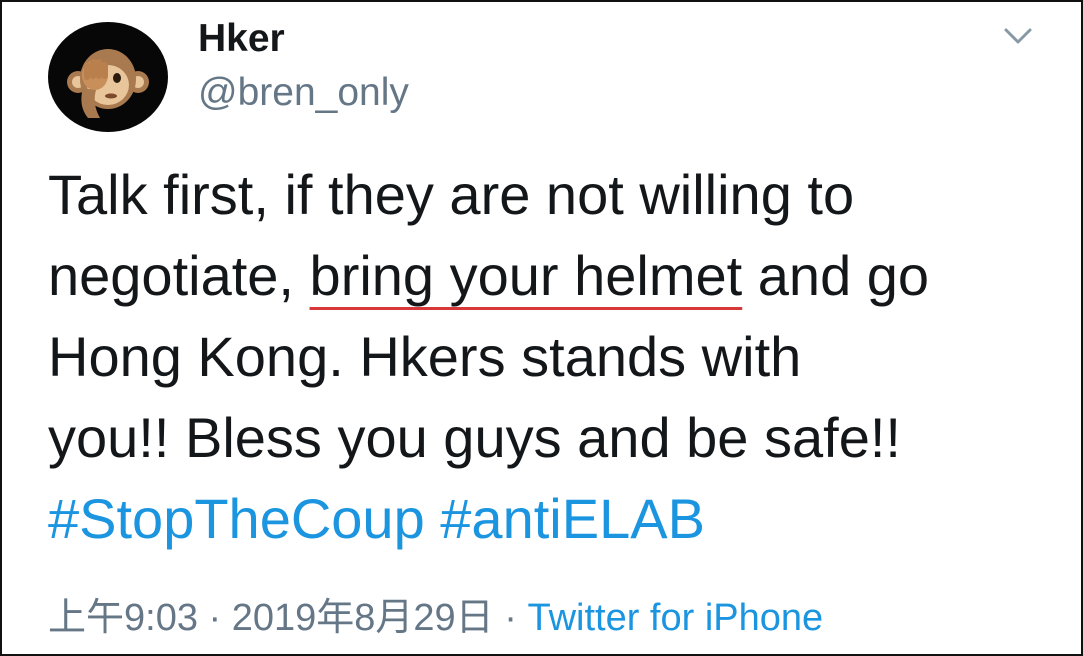 The image size is (1083, 656). Describe the element at coordinates (836, 275) in the screenshot. I see `tweet-text-segment: and go` at that location.